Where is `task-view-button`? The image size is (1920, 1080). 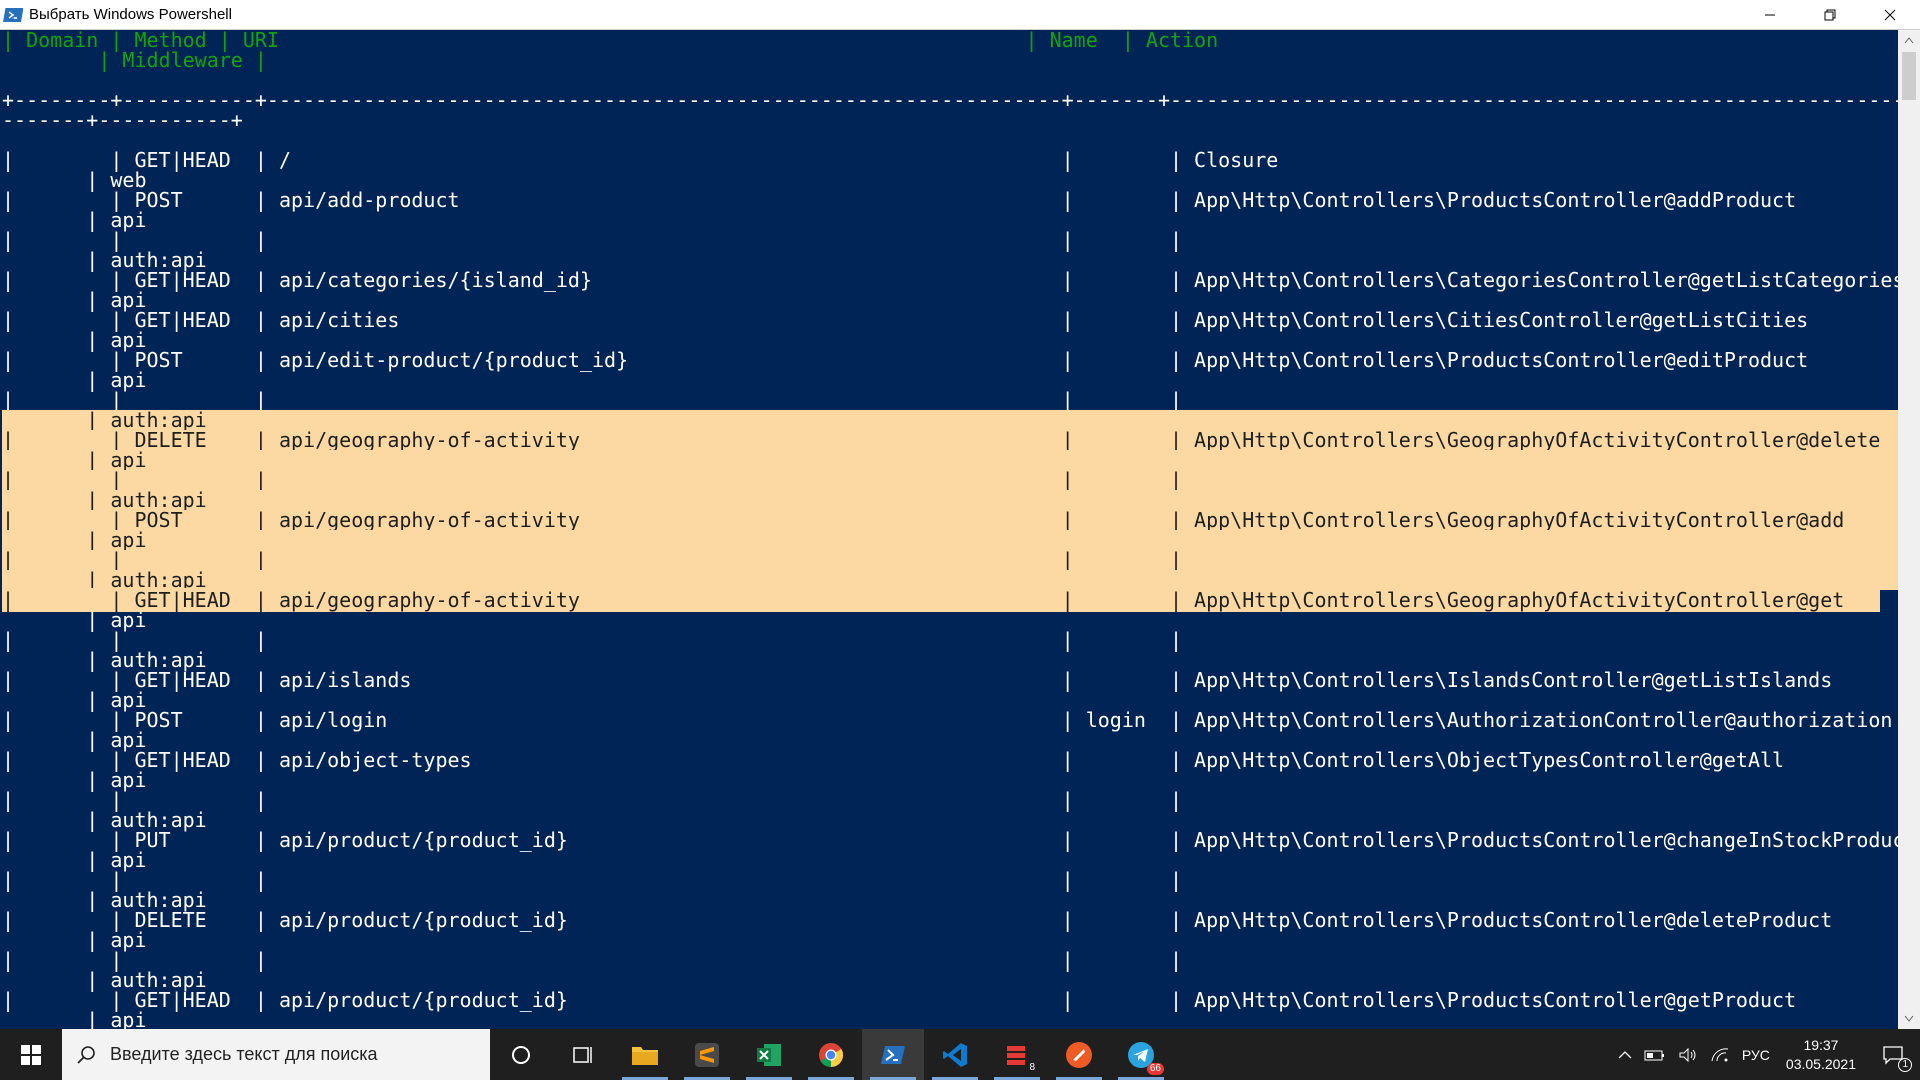
task-view-button is located at coordinates (583, 1054).